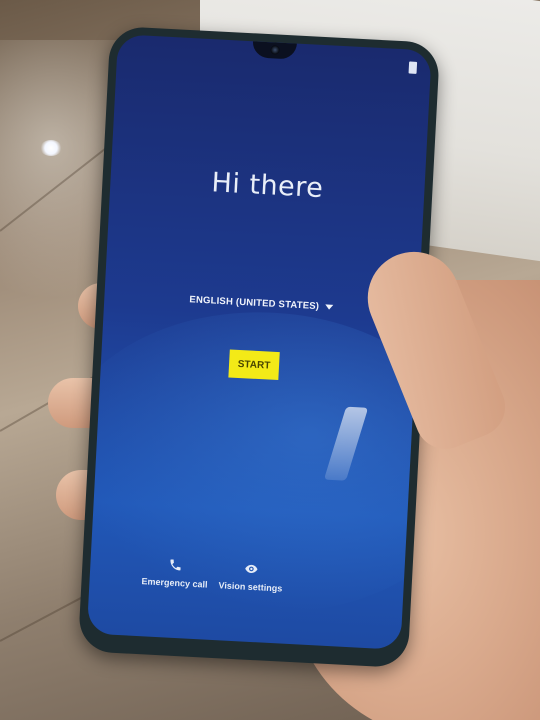 The image size is (540, 720). I want to click on front-camera, so click(274, 50).